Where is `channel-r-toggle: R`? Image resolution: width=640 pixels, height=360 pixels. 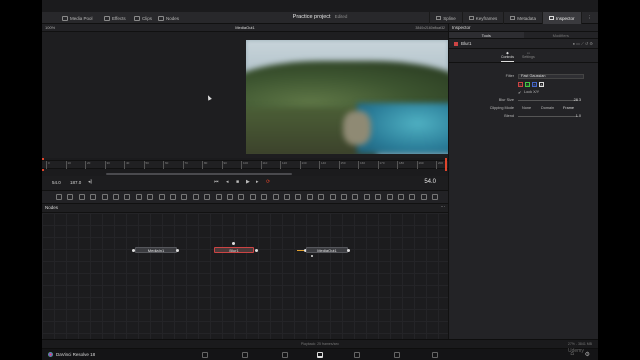
channel-r-toggle: R is located at coordinates (520, 84).